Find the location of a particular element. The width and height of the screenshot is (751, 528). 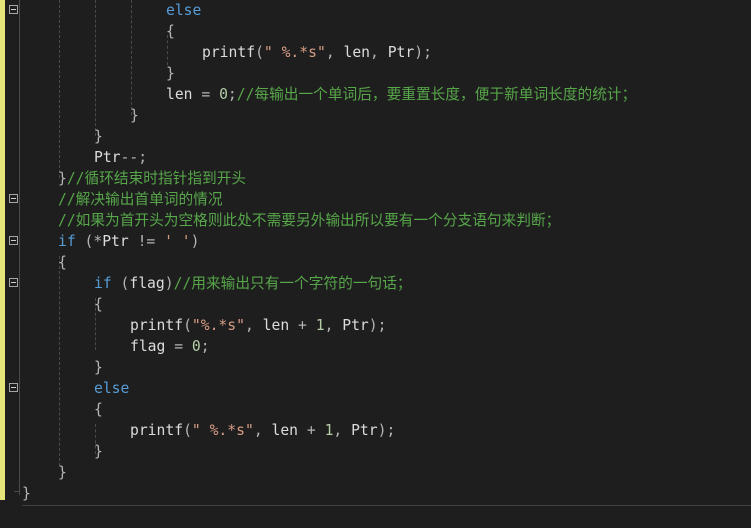

code-line: }//循环结束时指针指到开头 is located at coordinates (152, 178).